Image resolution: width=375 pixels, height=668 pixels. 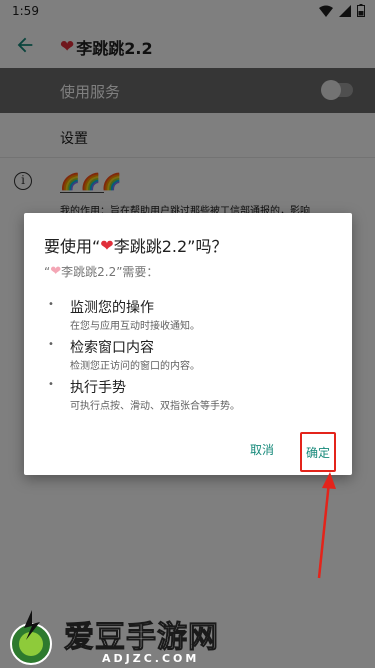 What do you see at coordinates (151, 658) in the screenshot?
I see `watermark-url: ADJZC.COM` at bounding box center [151, 658].